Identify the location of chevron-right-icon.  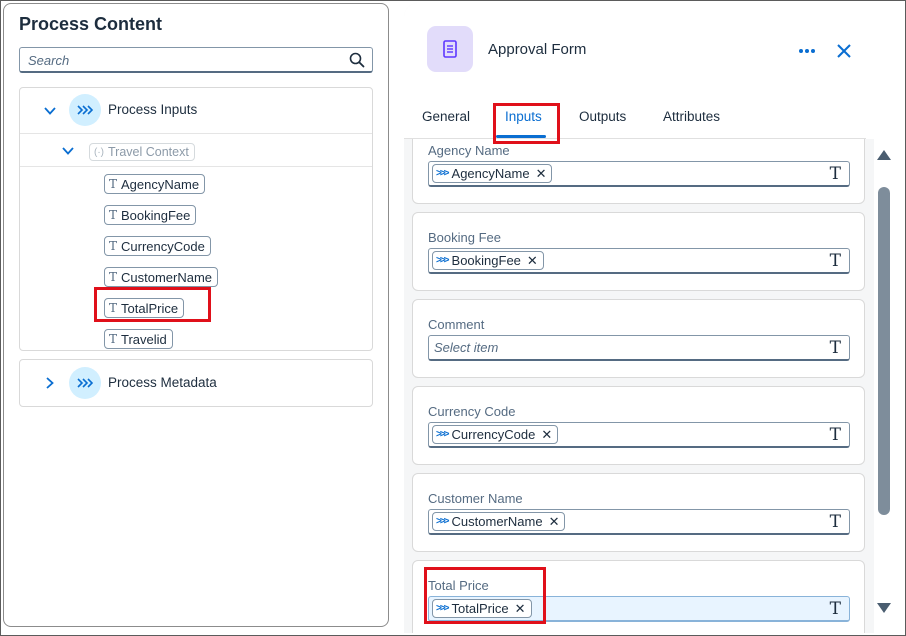
(50, 383).